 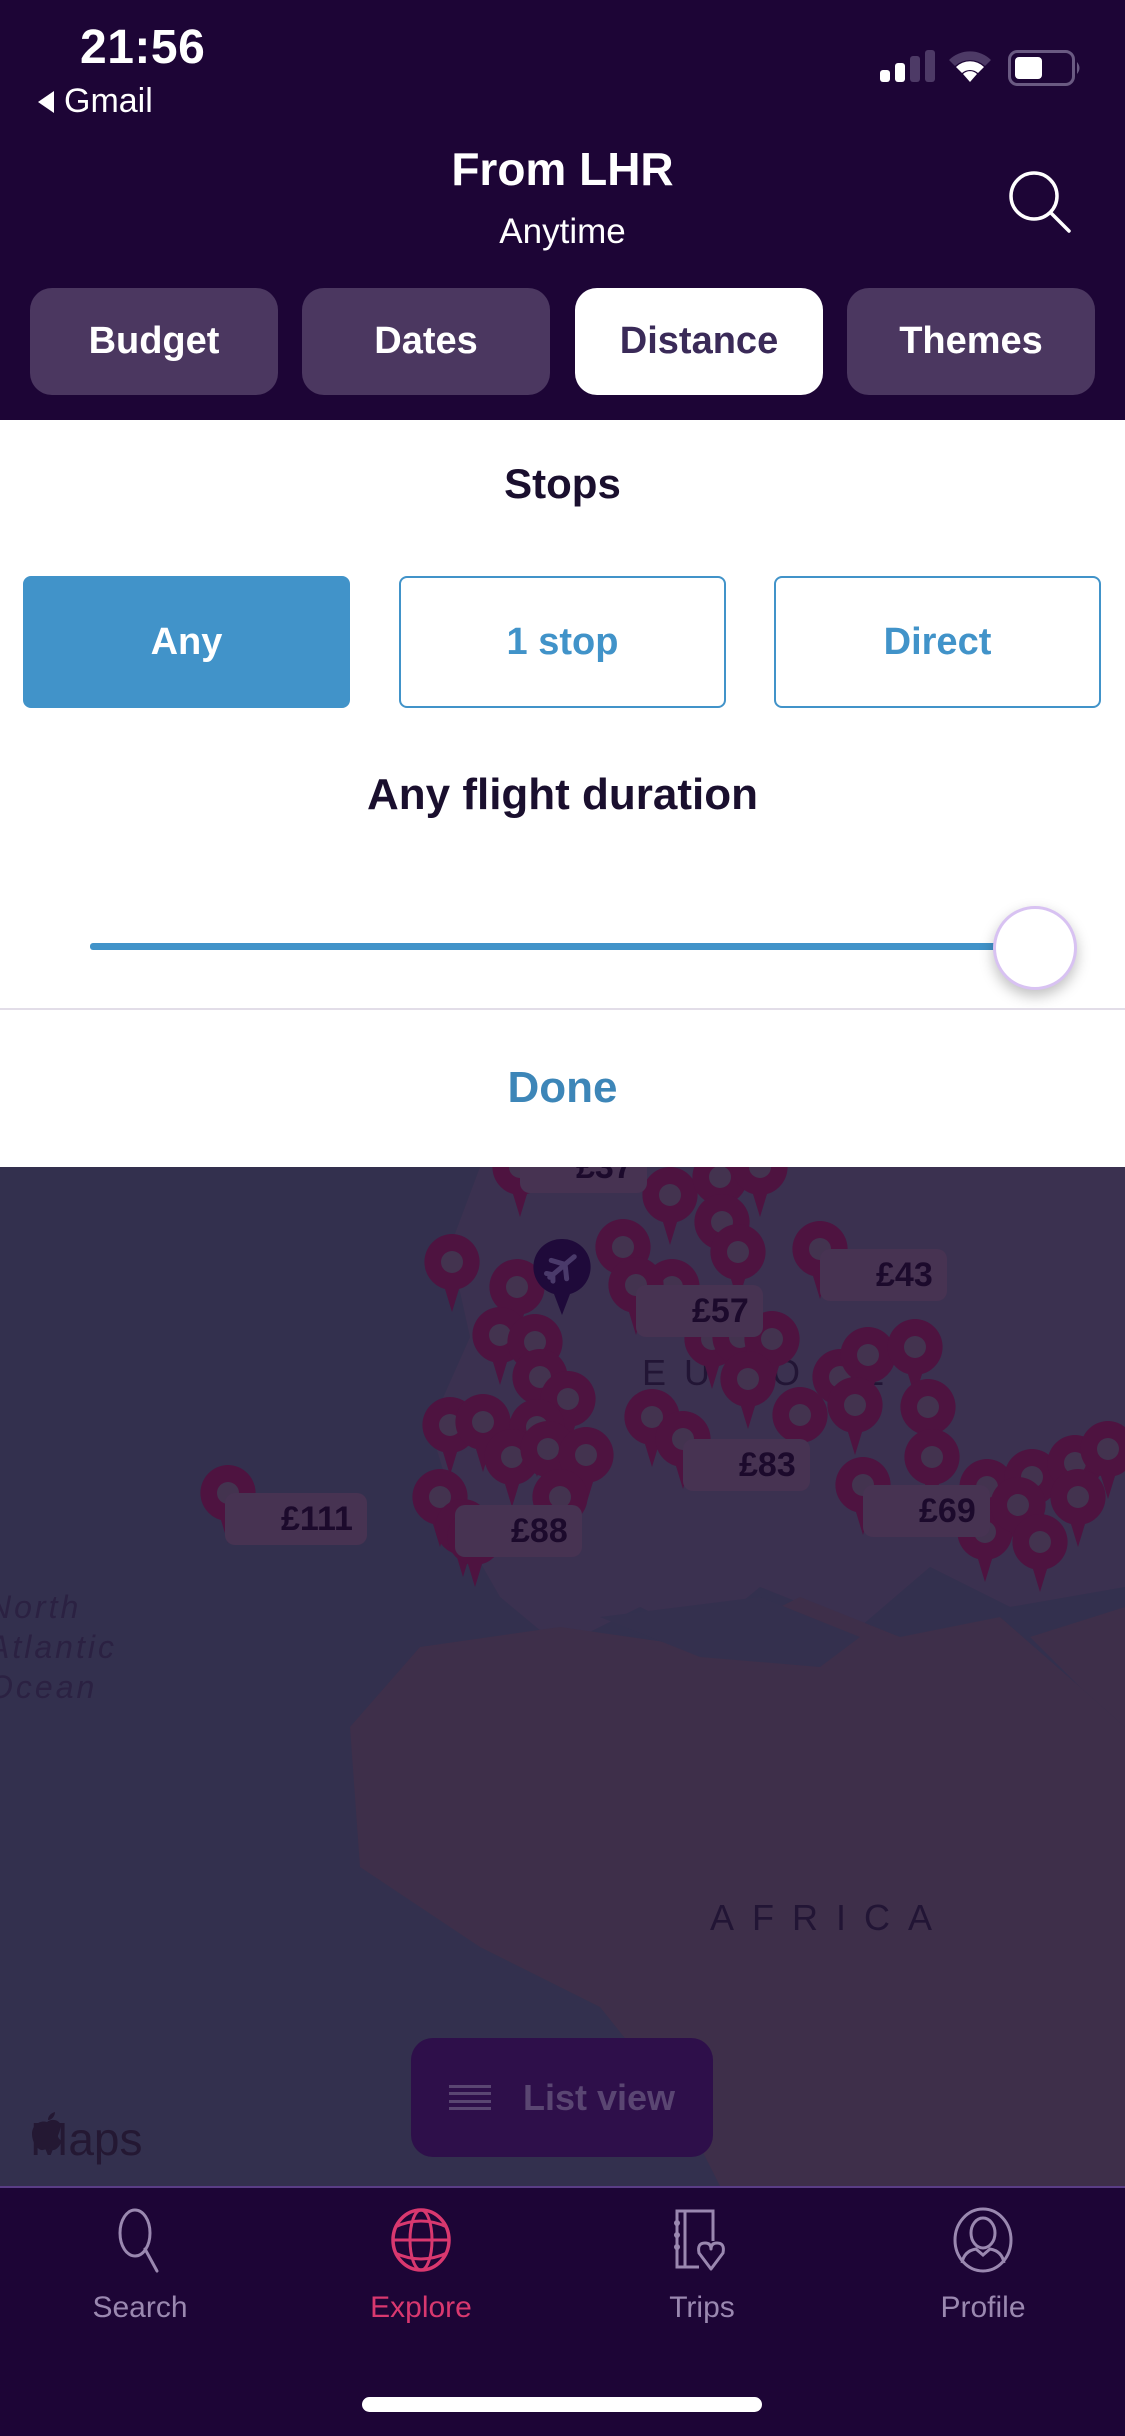 What do you see at coordinates (830, 1917) in the screenshot?
I see `map-region-label-africa: AFRICA` at bounding box center [830, 1917].